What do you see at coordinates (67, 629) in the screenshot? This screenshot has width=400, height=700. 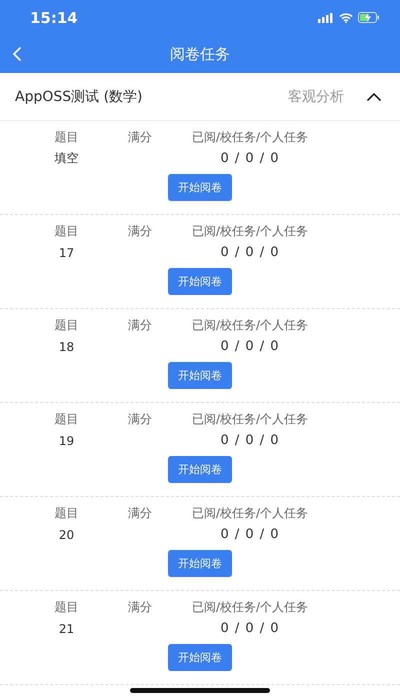 I see `question-number: 21` at bounding box center [67, 629].